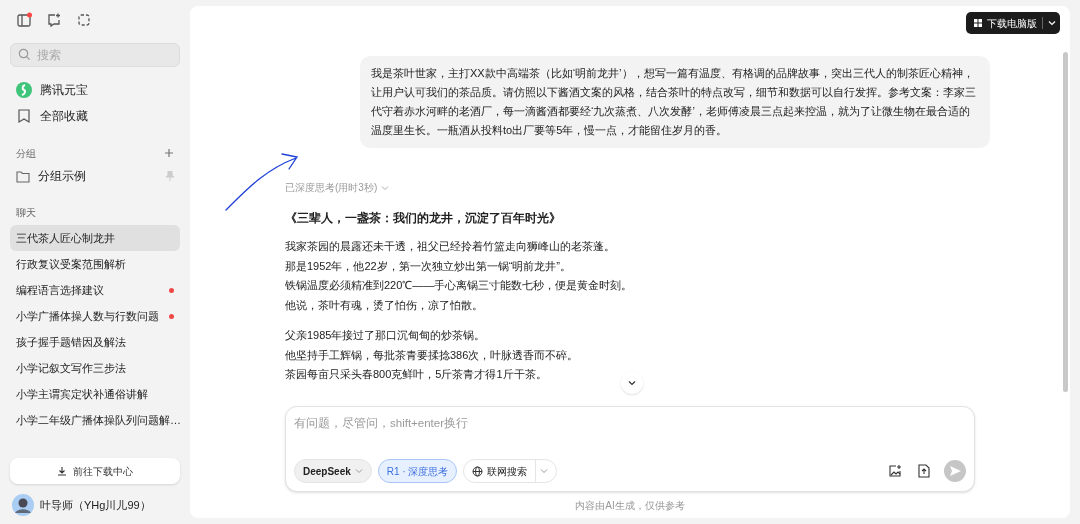  Describe the element at coordinates (95, 55) in the screenshot. I see `search-field: 搜索` at that location.